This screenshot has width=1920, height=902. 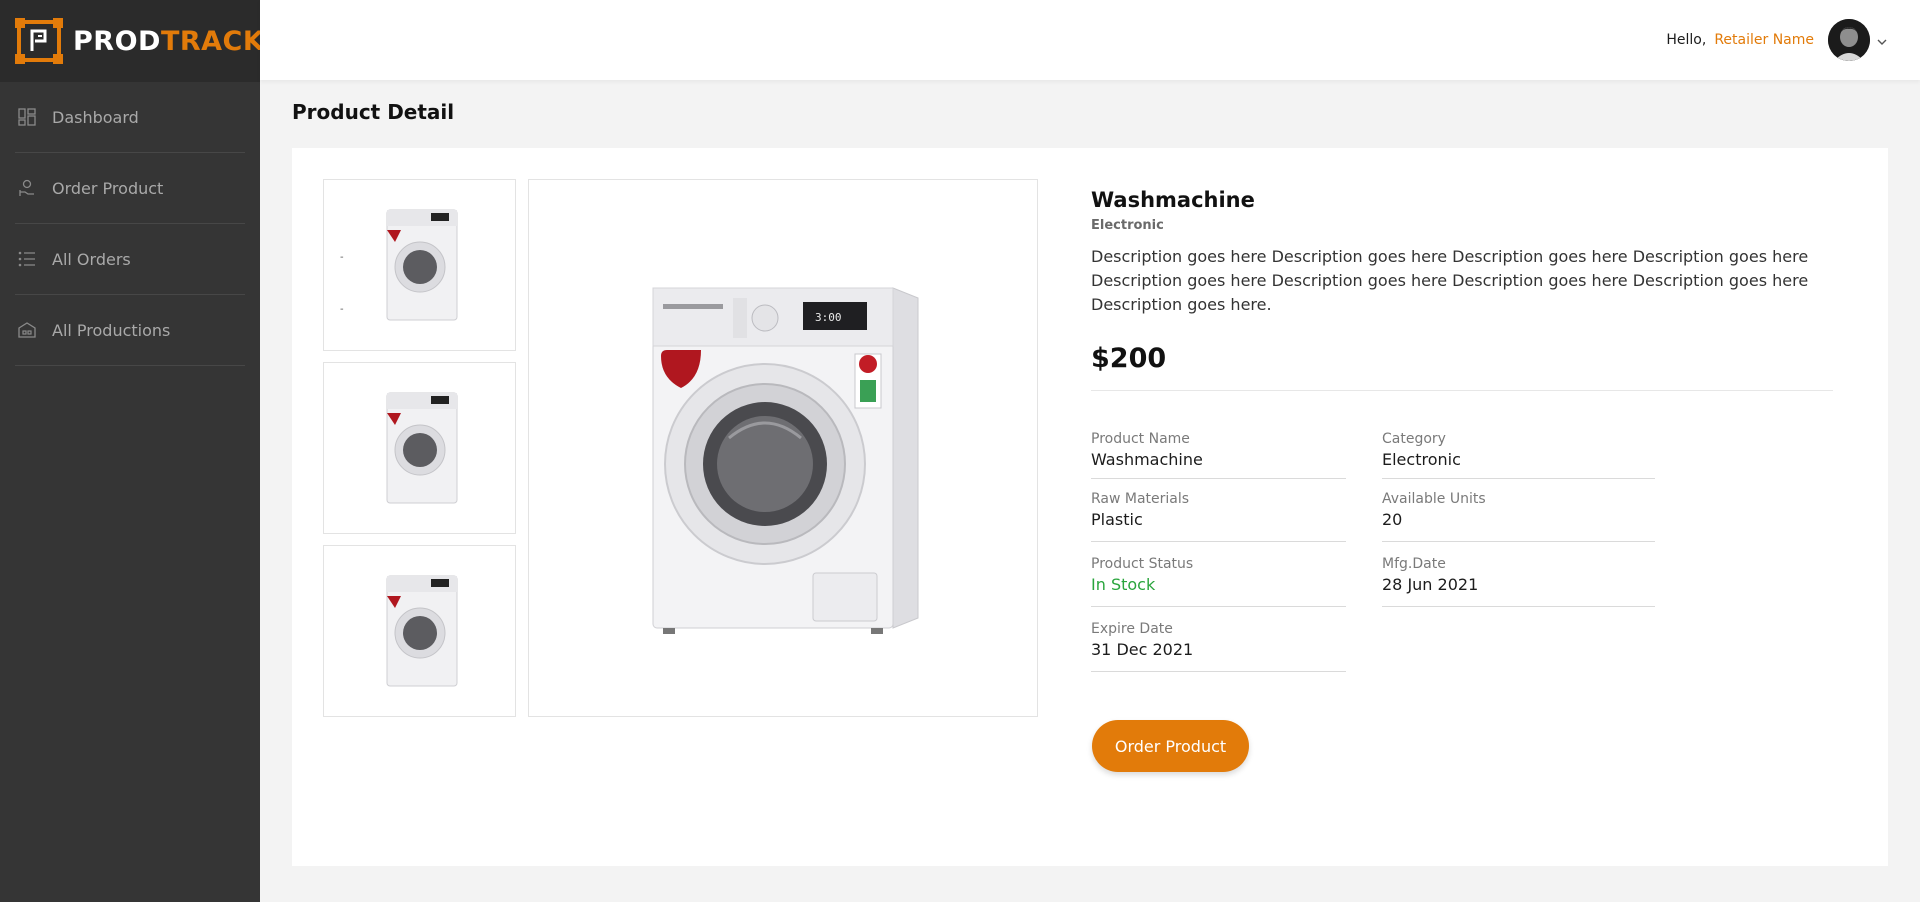 What do you see at coordinates (27, 188) in the screenshot?
I see `order-hand-icon` at bounding box center [27, 188].